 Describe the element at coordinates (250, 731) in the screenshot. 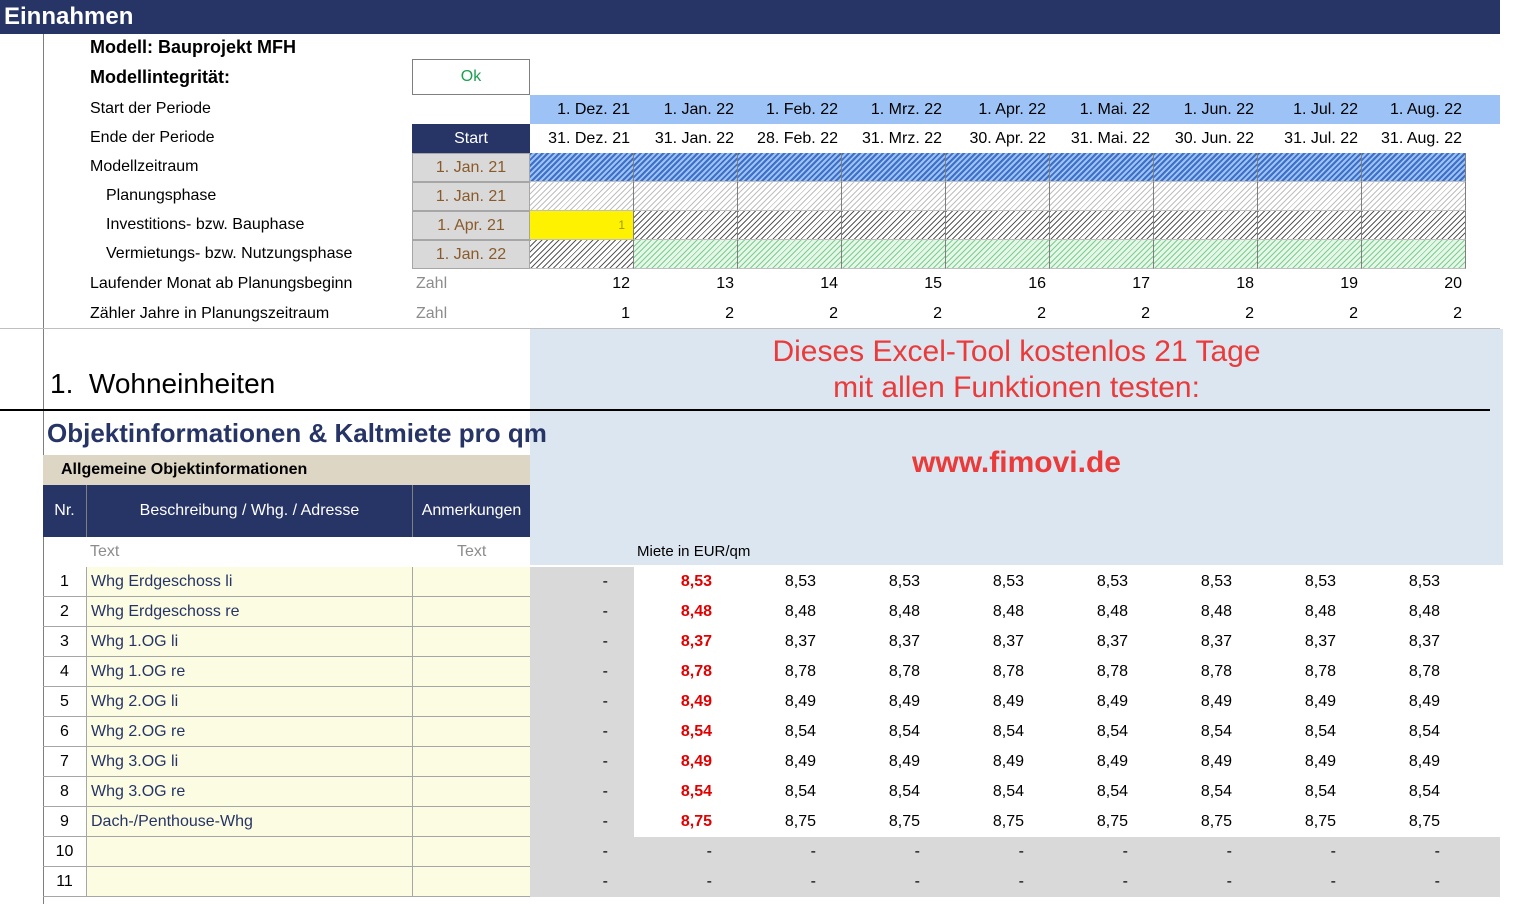

I see `row-description: Whg 2.OG re` at that location.